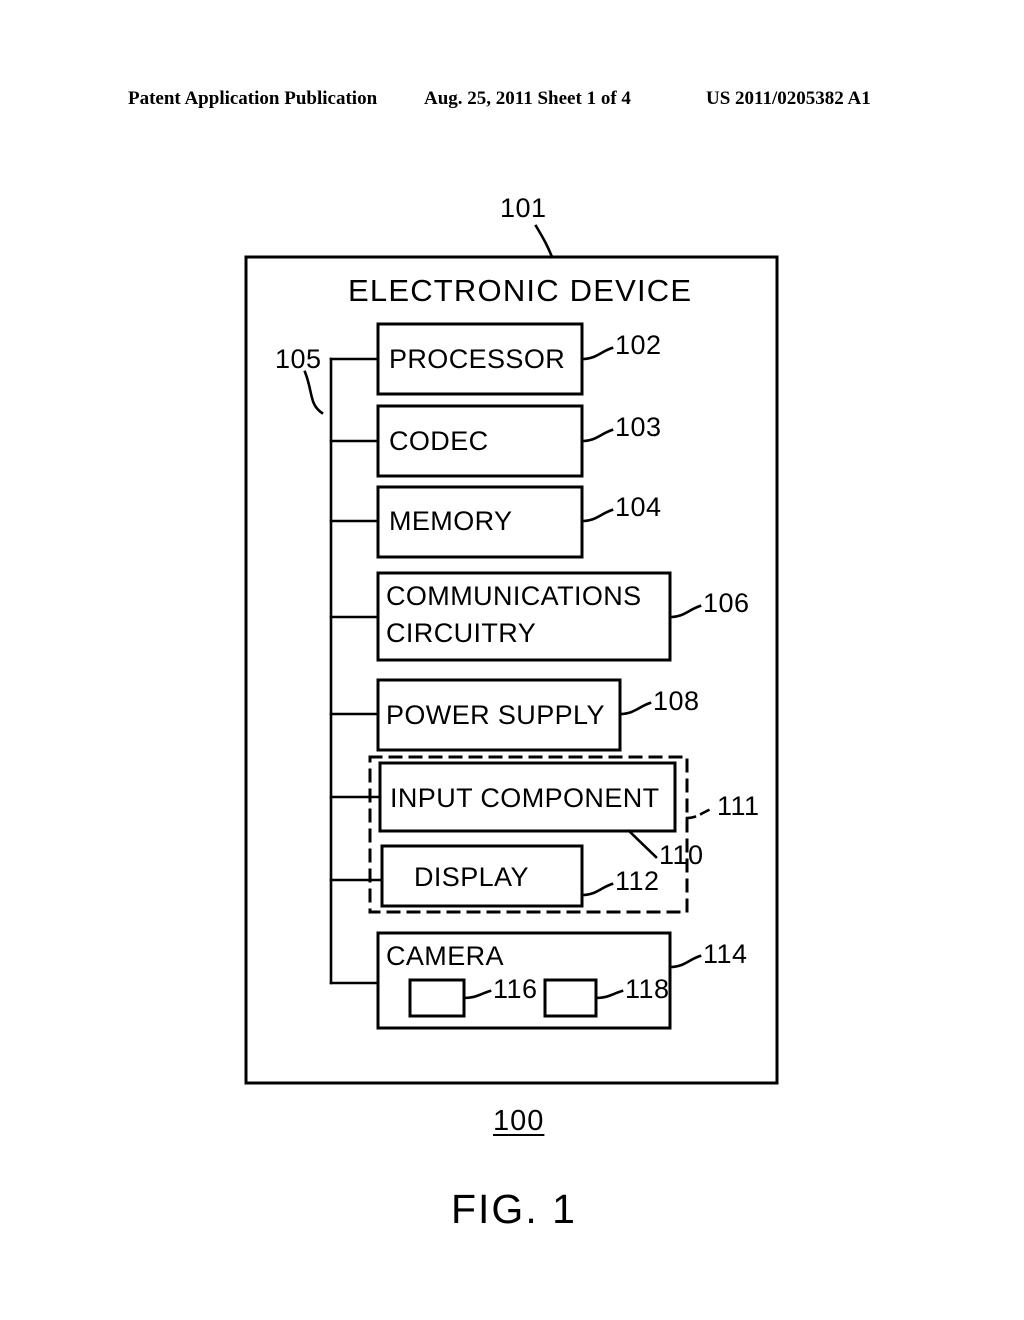 The image size is (1024, 1320). Describe the element at coordinates (638, 507) in the screenshot. I see `ref-number-104: 104` at that location.